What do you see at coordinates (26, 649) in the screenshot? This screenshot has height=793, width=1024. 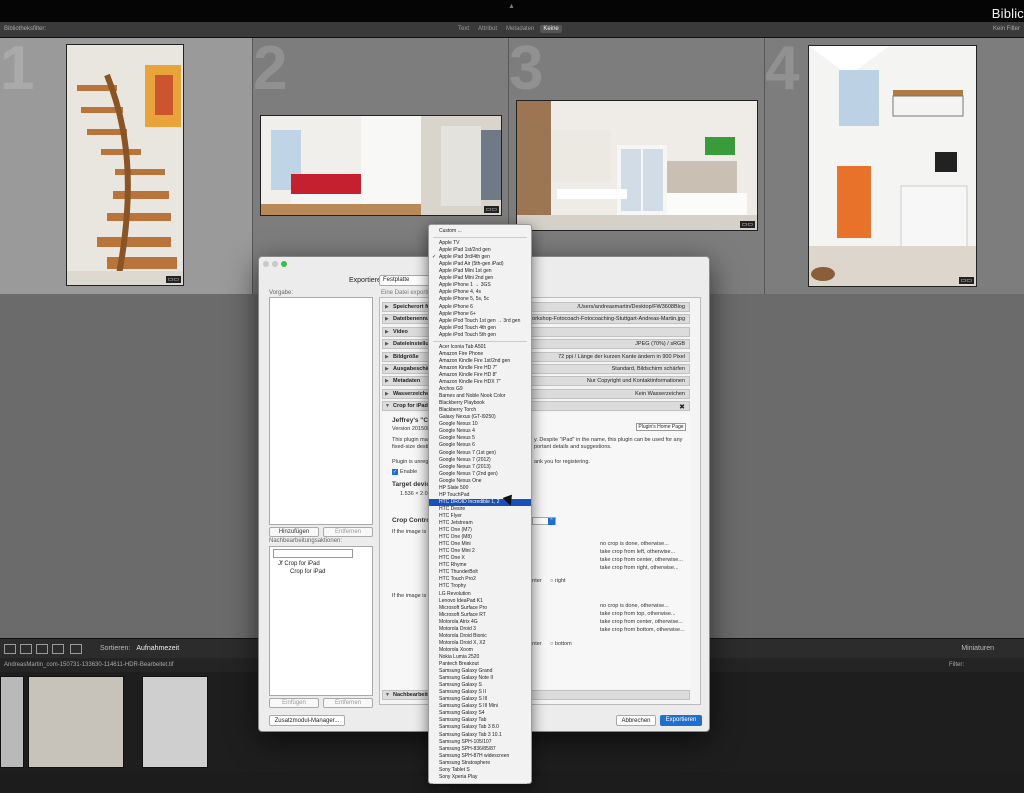 I see `loupe-view-icon` at bounding box center [26, 649].